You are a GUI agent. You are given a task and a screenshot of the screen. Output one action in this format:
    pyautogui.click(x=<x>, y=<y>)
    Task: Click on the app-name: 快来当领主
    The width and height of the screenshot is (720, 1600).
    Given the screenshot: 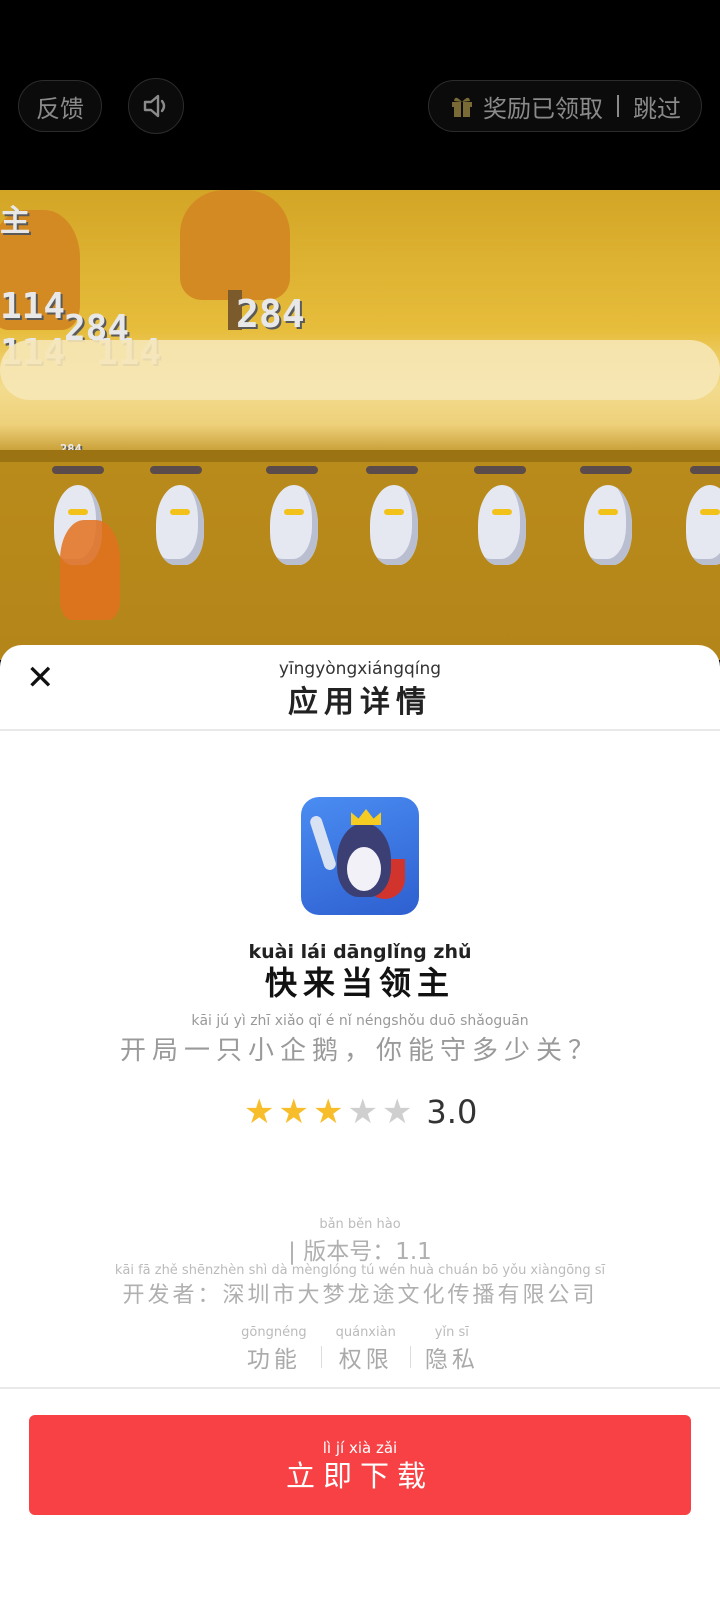 What is the action you would take?
    pyautogui.click(x=359, y=983)
    